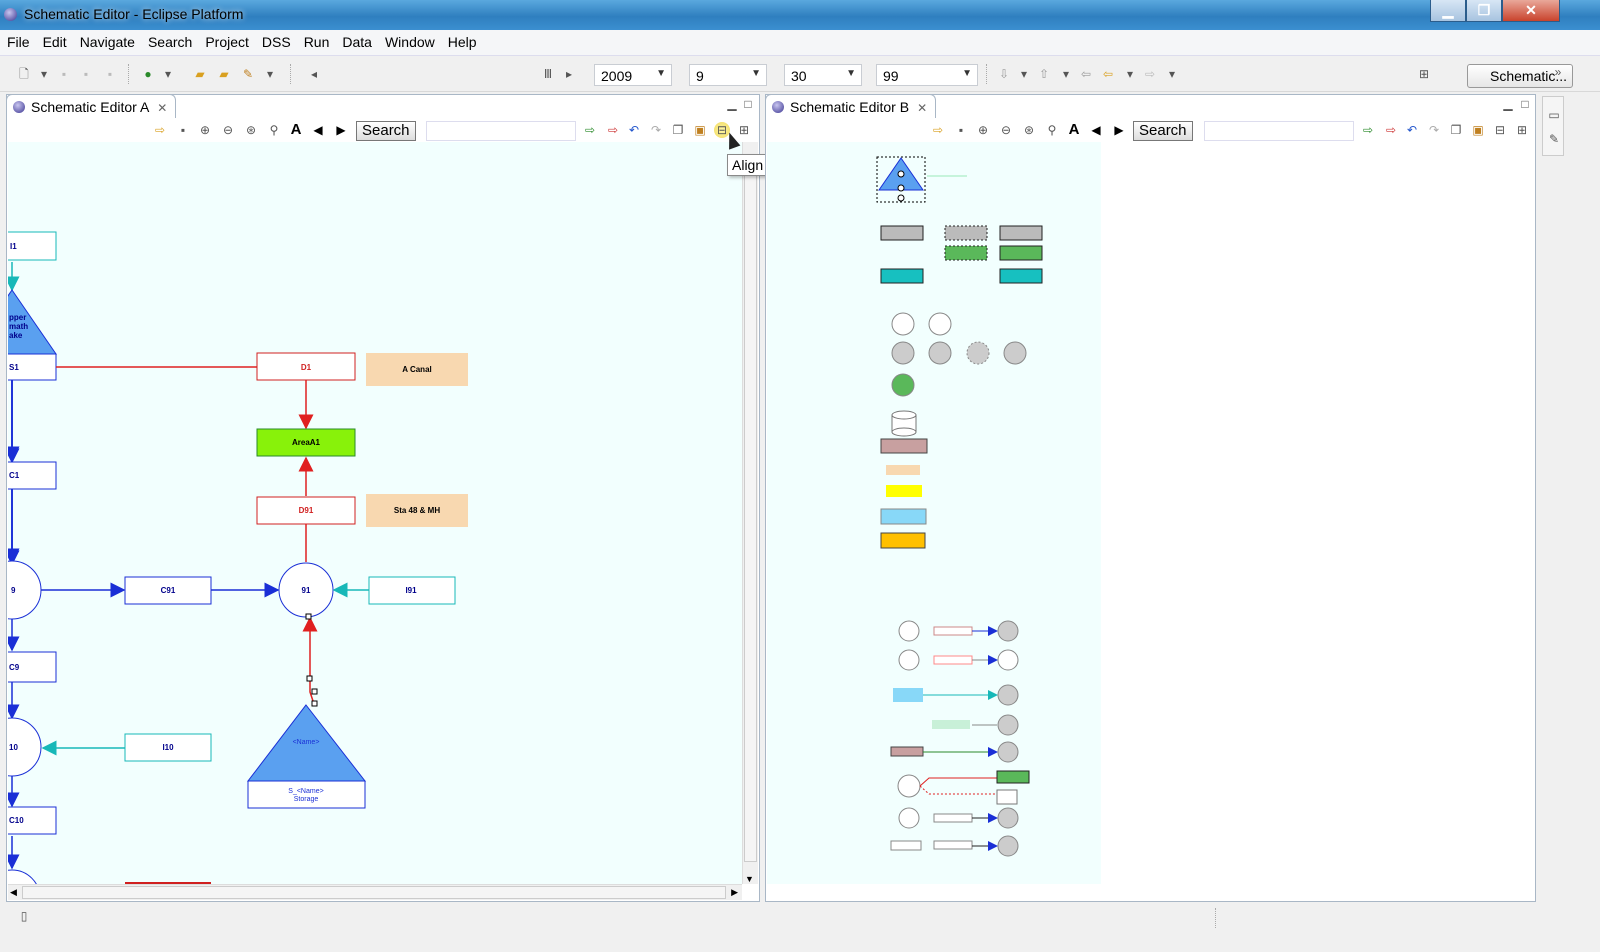  I want to click on chevron-right-icon: », so click(1558, 72).